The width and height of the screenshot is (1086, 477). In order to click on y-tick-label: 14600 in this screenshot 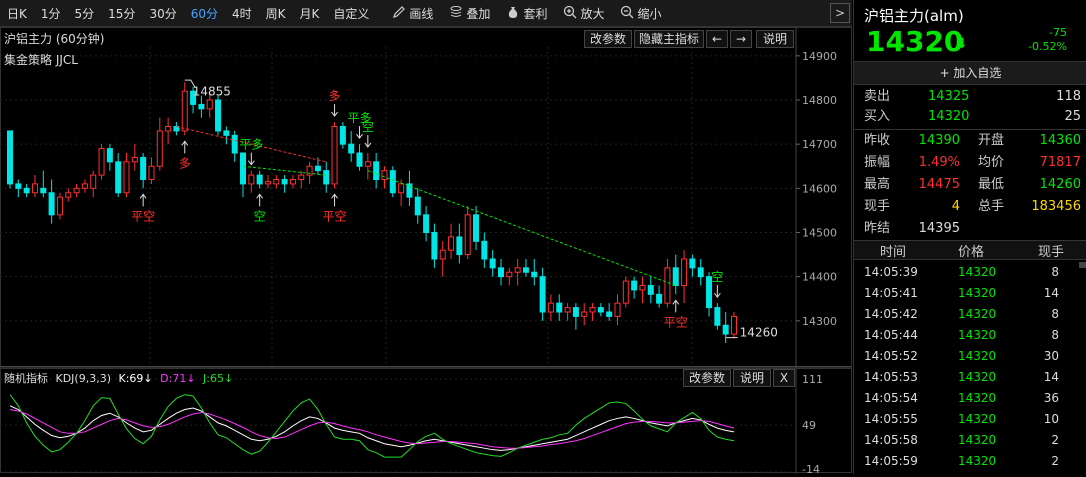, I will do `click(819, 188)`.